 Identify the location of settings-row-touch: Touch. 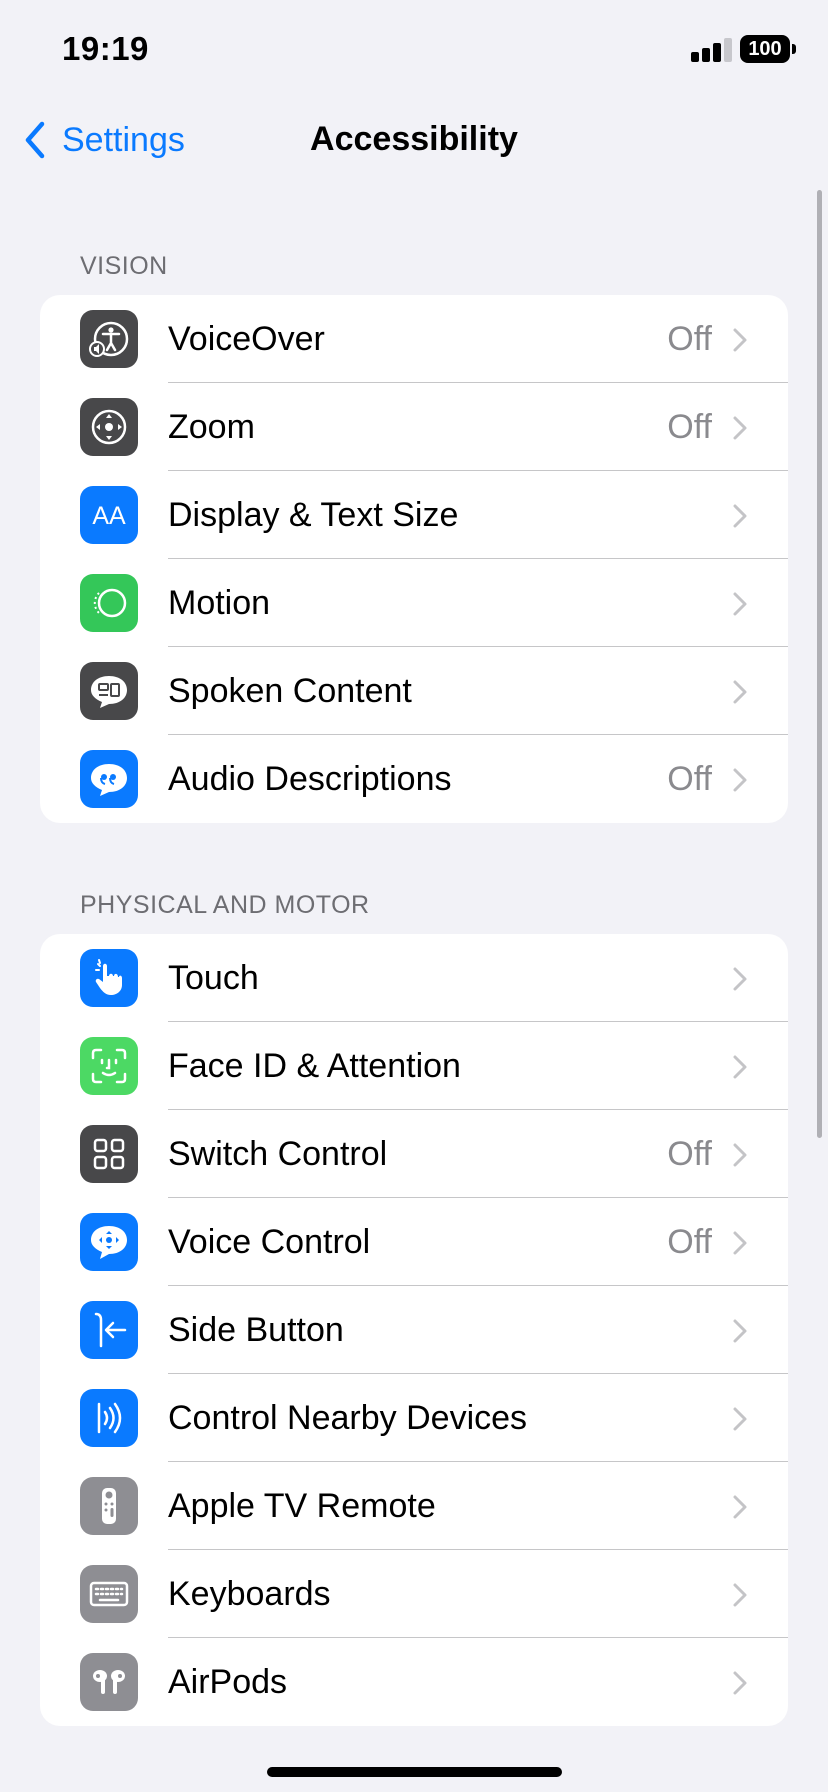
(414, 978).